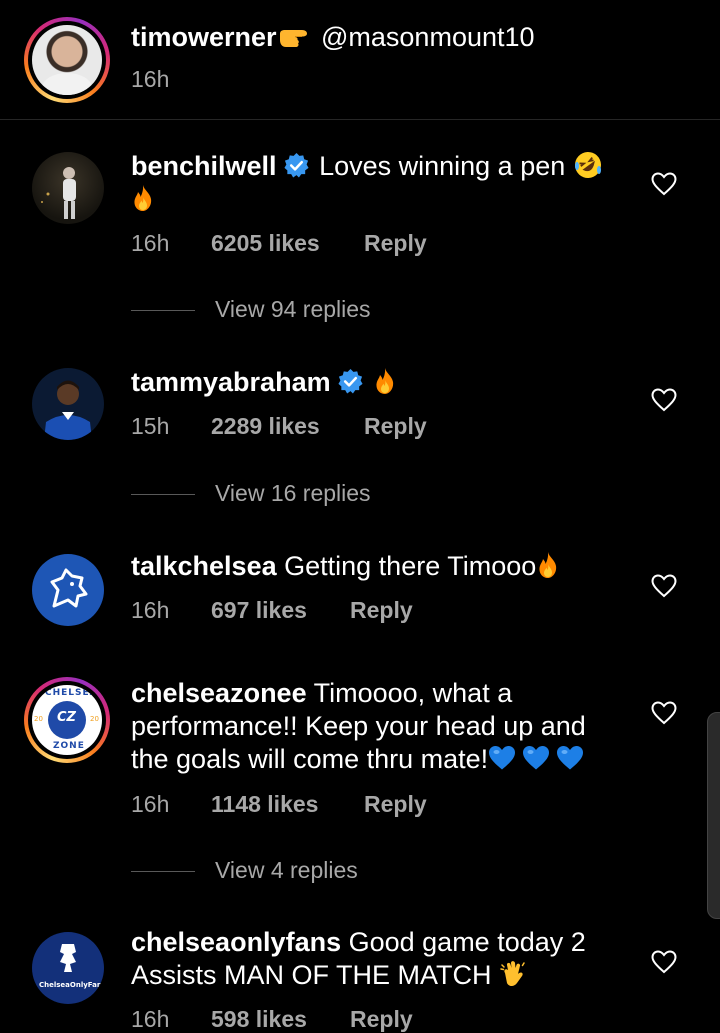  I want to click on rolling-laughing-icon, so click(588, 165).